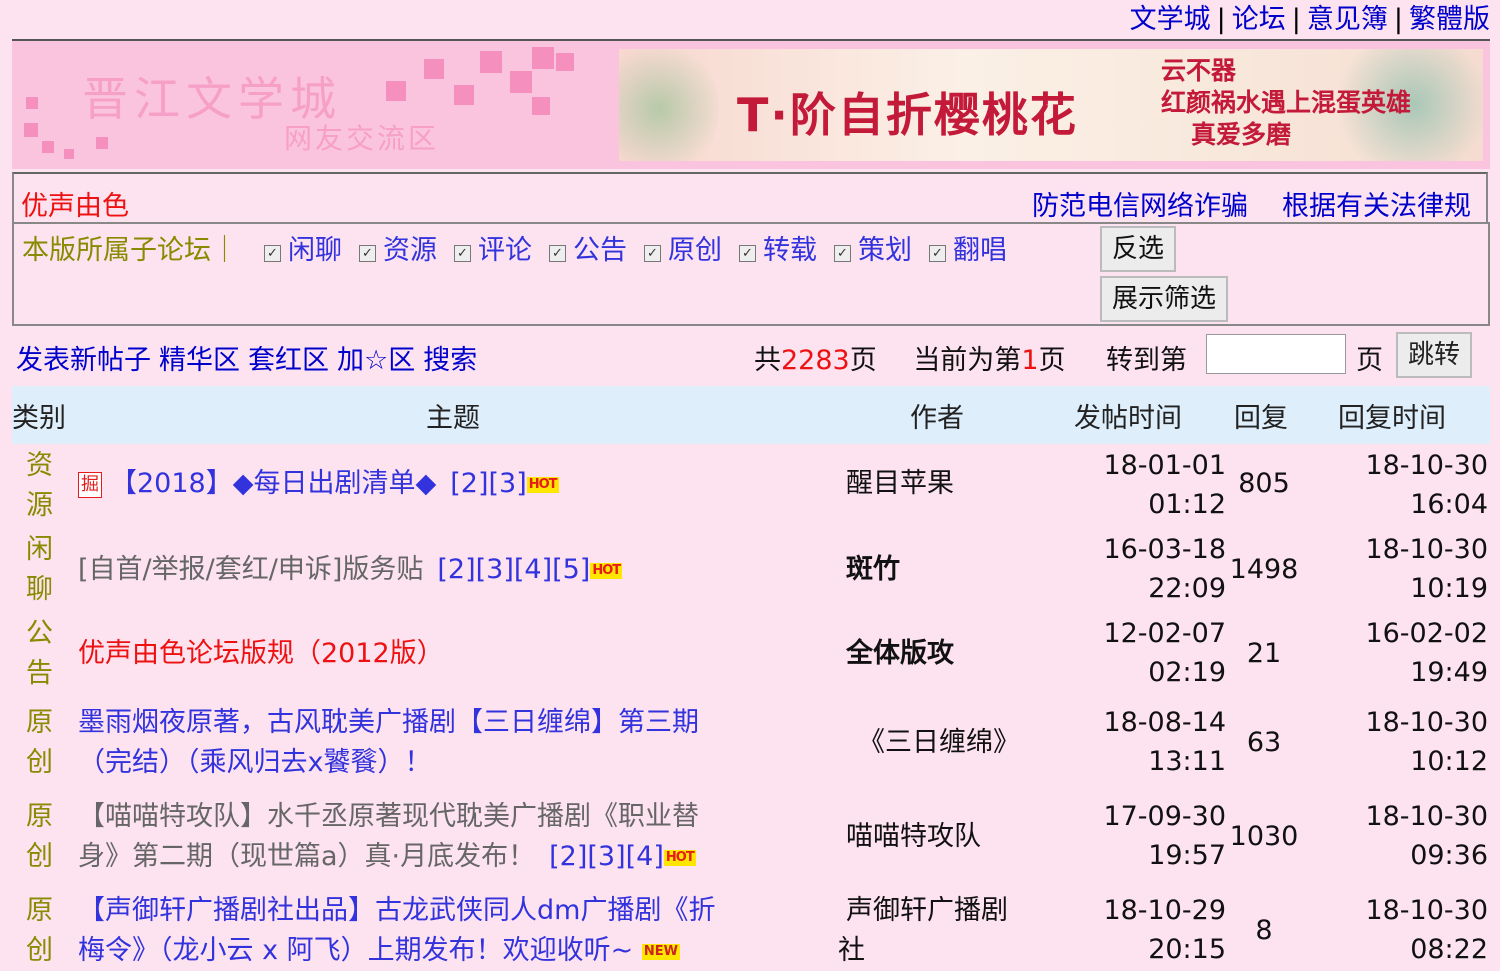 The height and width of the screenshot is (971, 1500). Describe the element at coordinates (250, 569) in the screenshot. I see `topic-link: [自首/举报/套红/申诉]版务贴` at that location.